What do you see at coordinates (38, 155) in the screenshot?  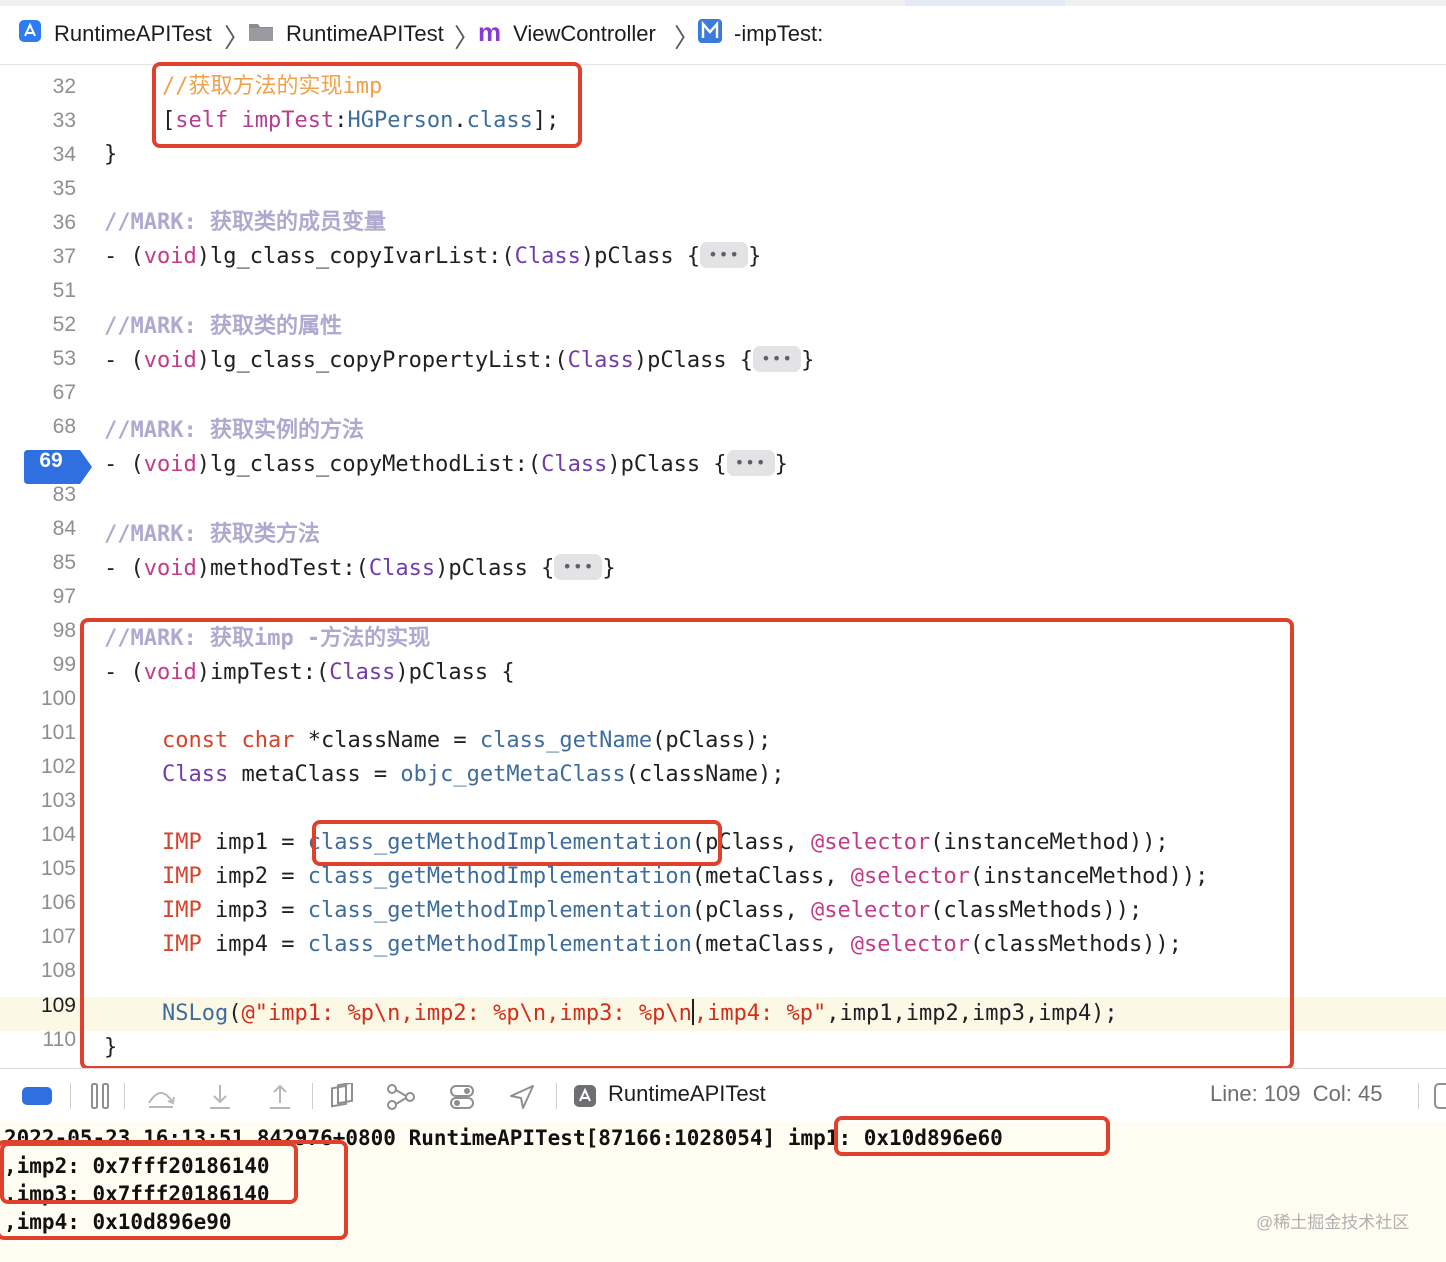 I see `line-number: 34` at bounding box center [38, 155].